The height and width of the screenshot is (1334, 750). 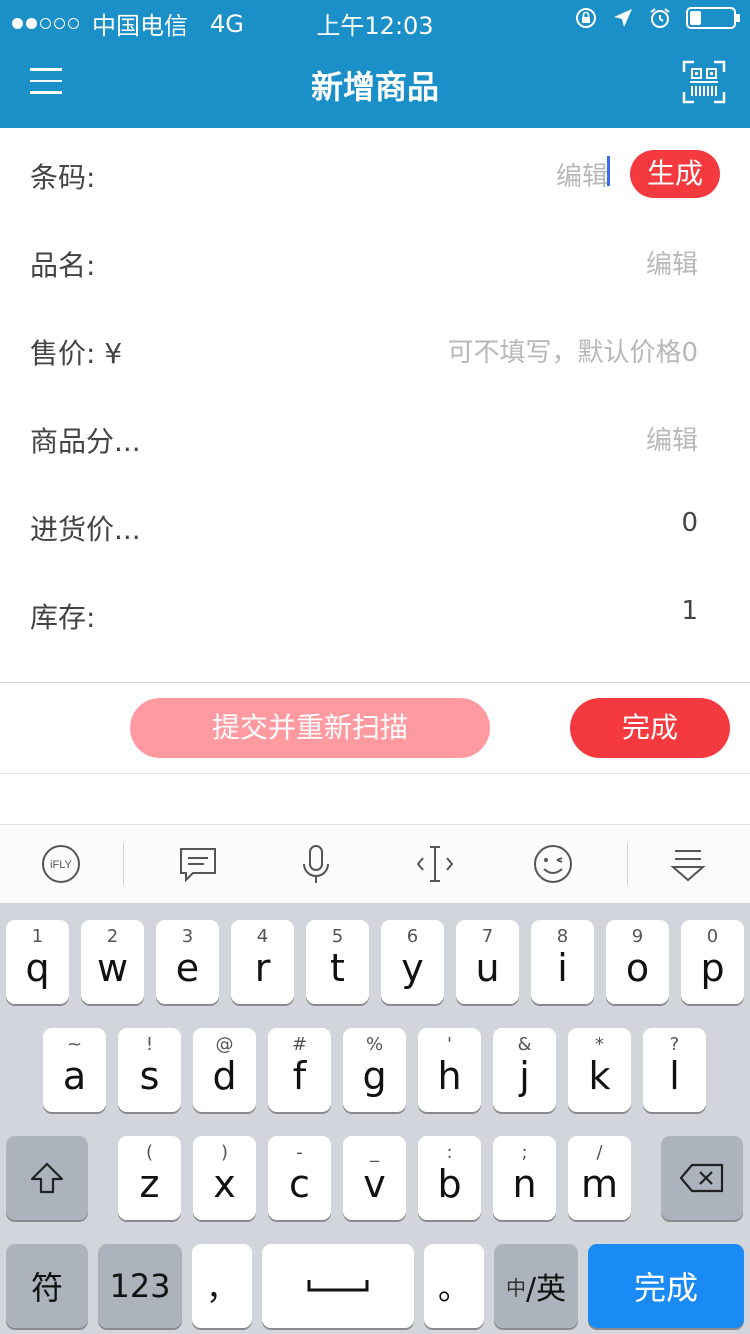 I want to click on location-icon, so click(x=623, y=18).